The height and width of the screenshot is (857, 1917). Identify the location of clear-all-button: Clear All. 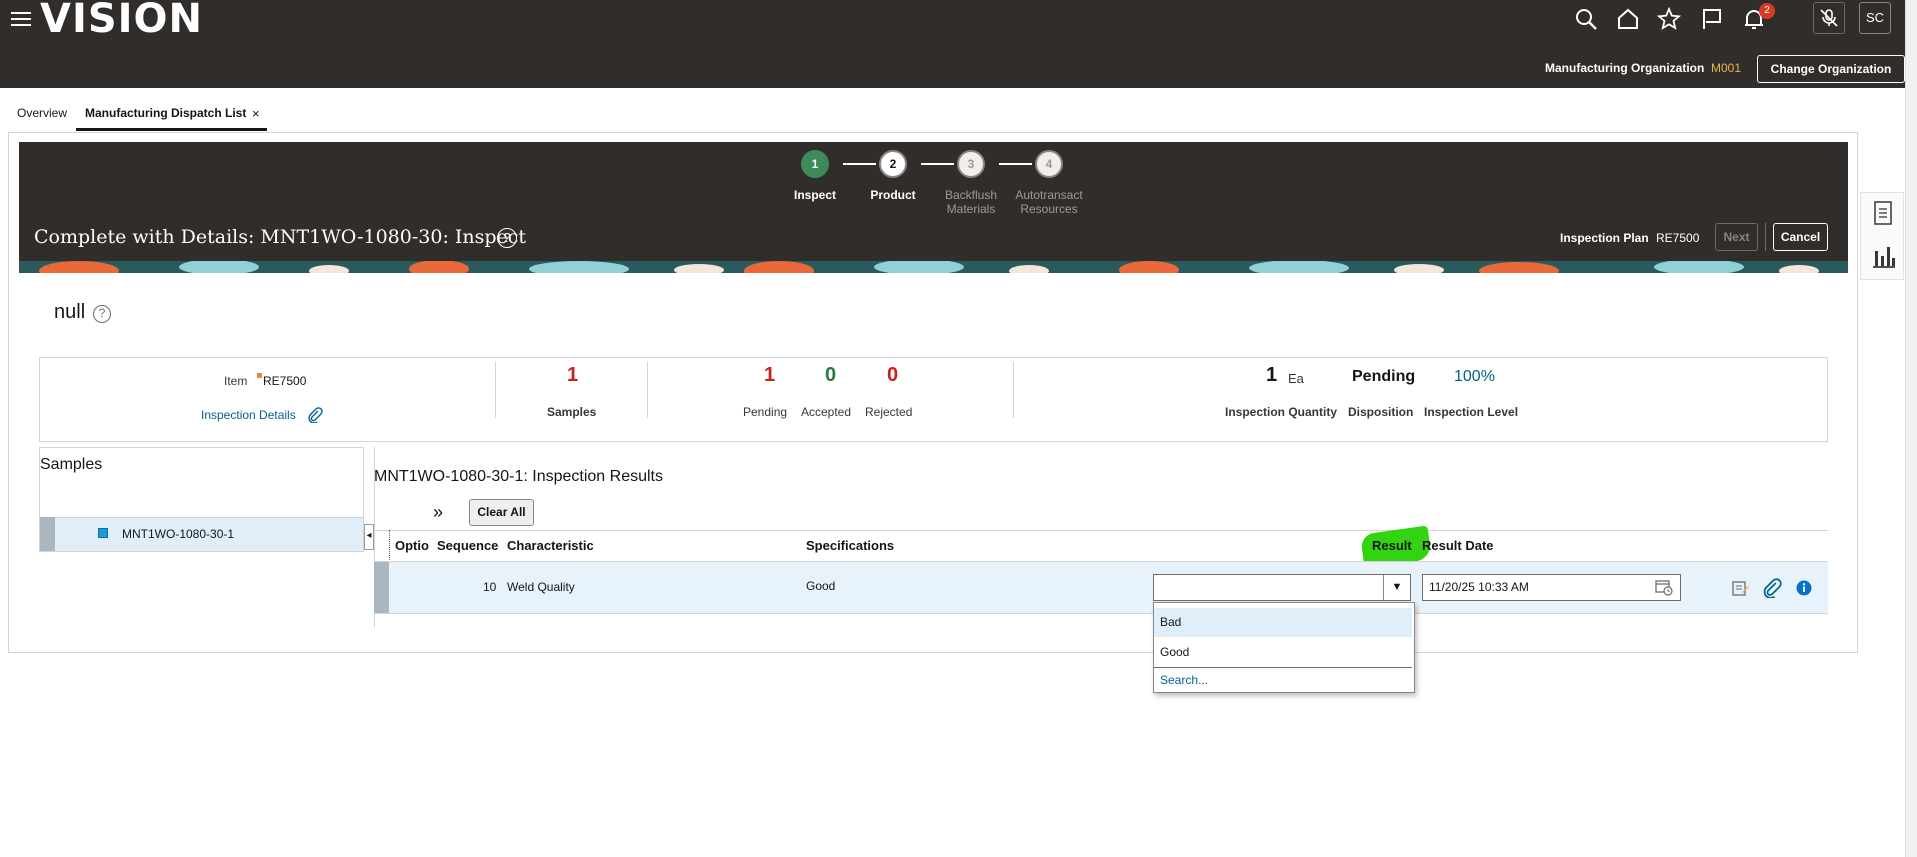
(501, 512).